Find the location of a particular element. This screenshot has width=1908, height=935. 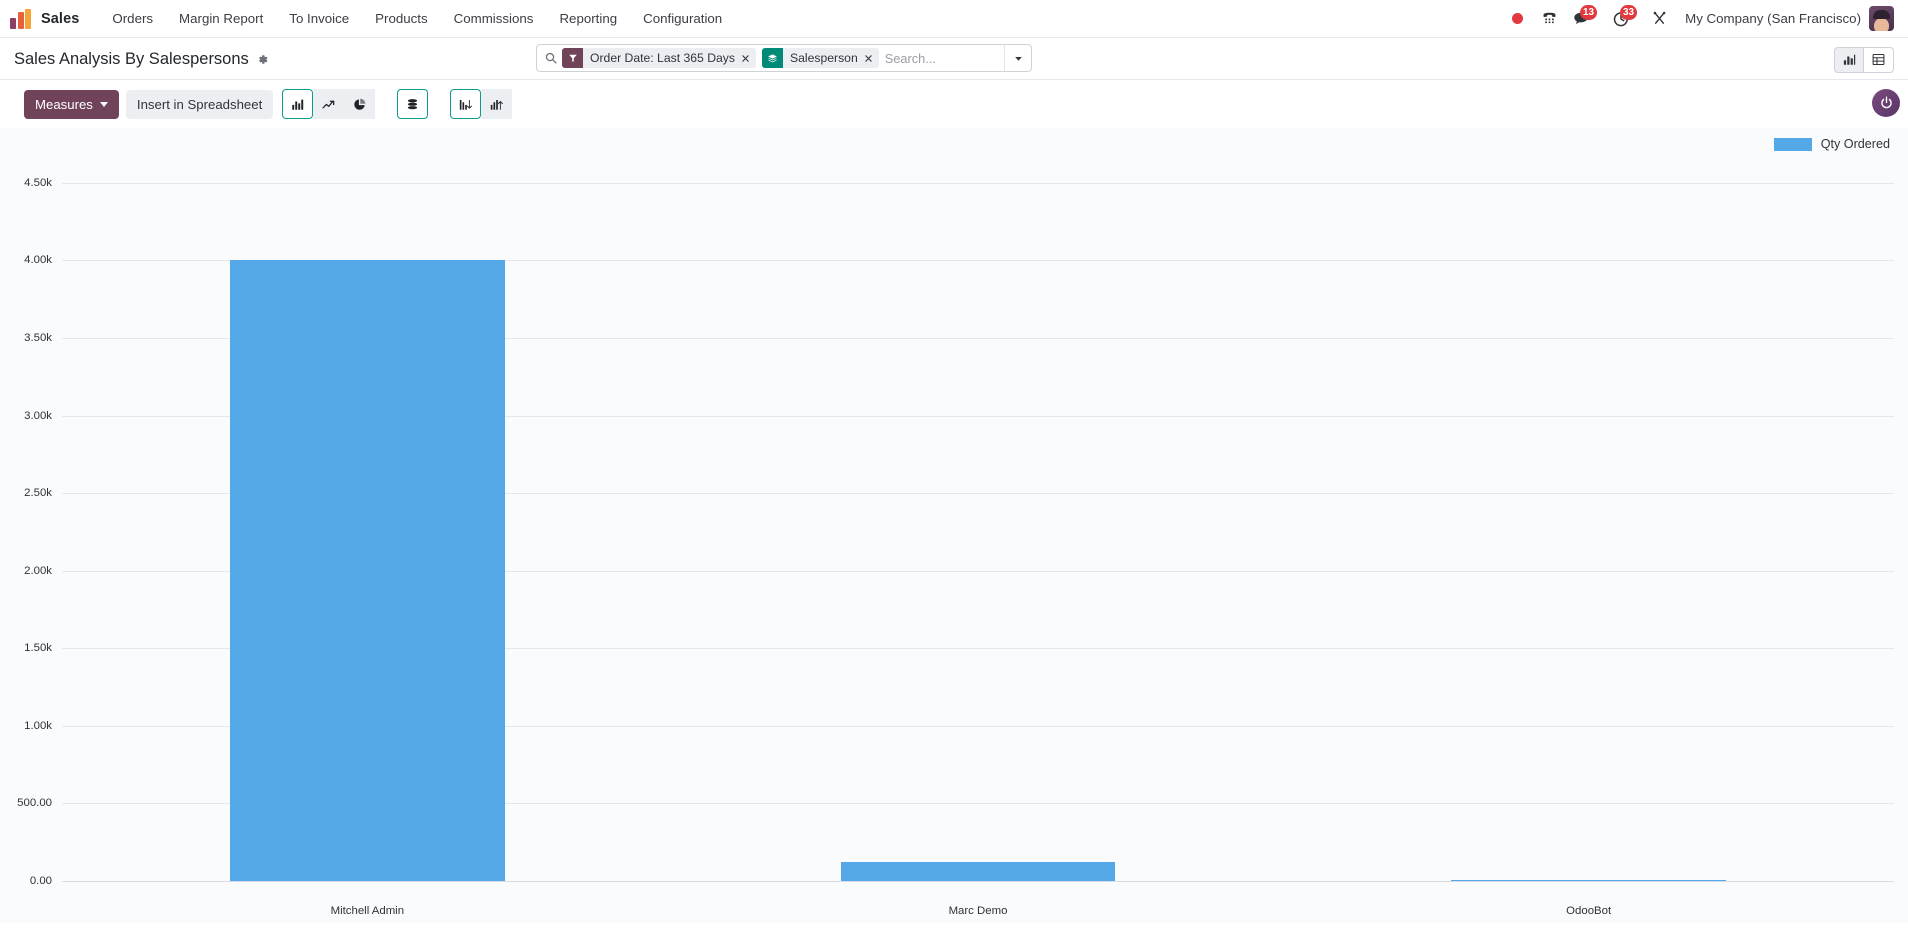

search-facets: Order Date: Last 365 Days Salesperson is located at coordinates (720, 58).